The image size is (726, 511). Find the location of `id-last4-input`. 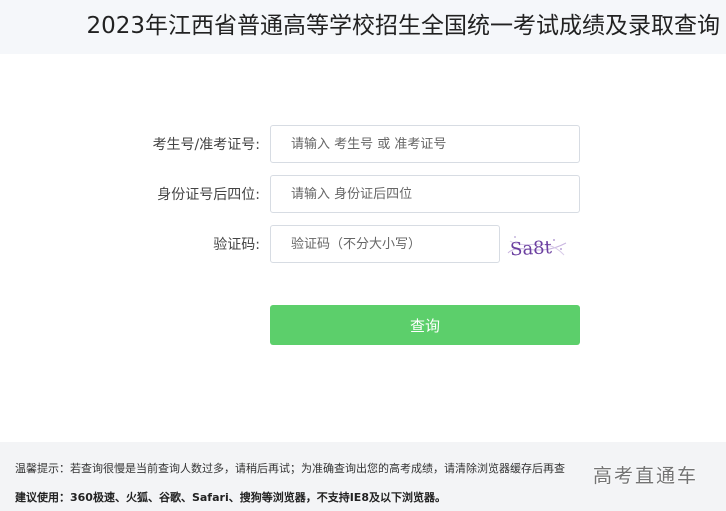

id-last4-input is located at coordinates (425, 194).